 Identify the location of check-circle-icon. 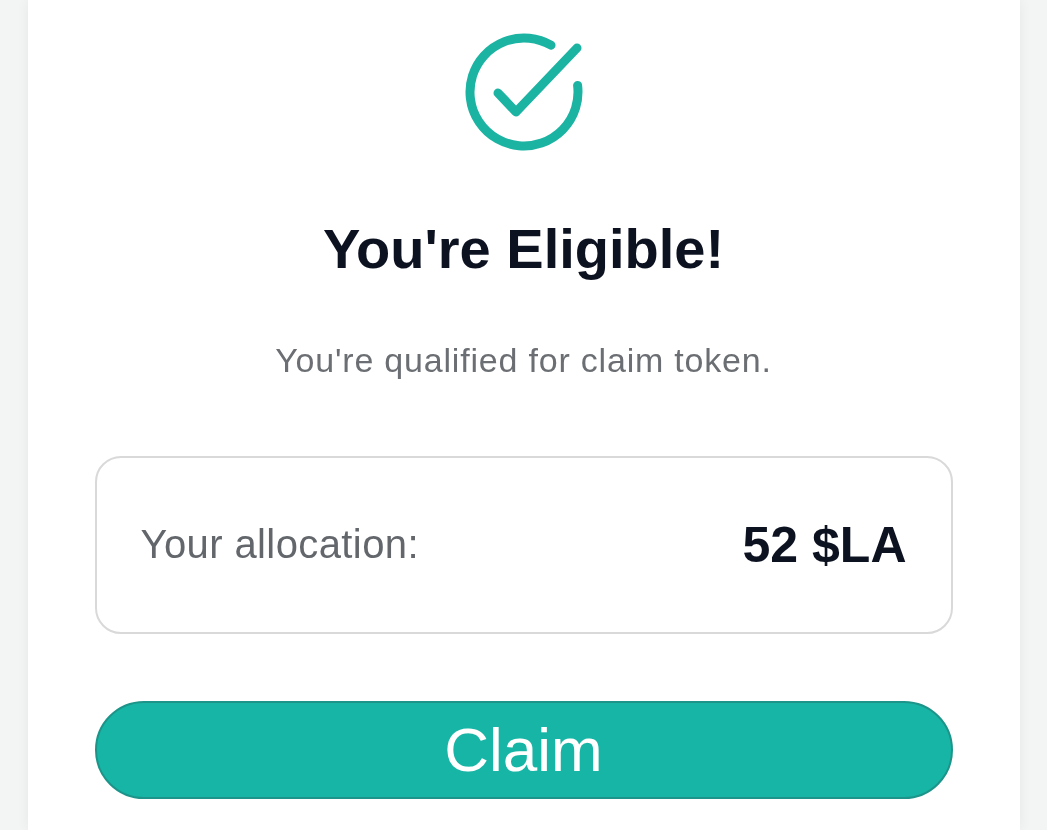
(523, 92).